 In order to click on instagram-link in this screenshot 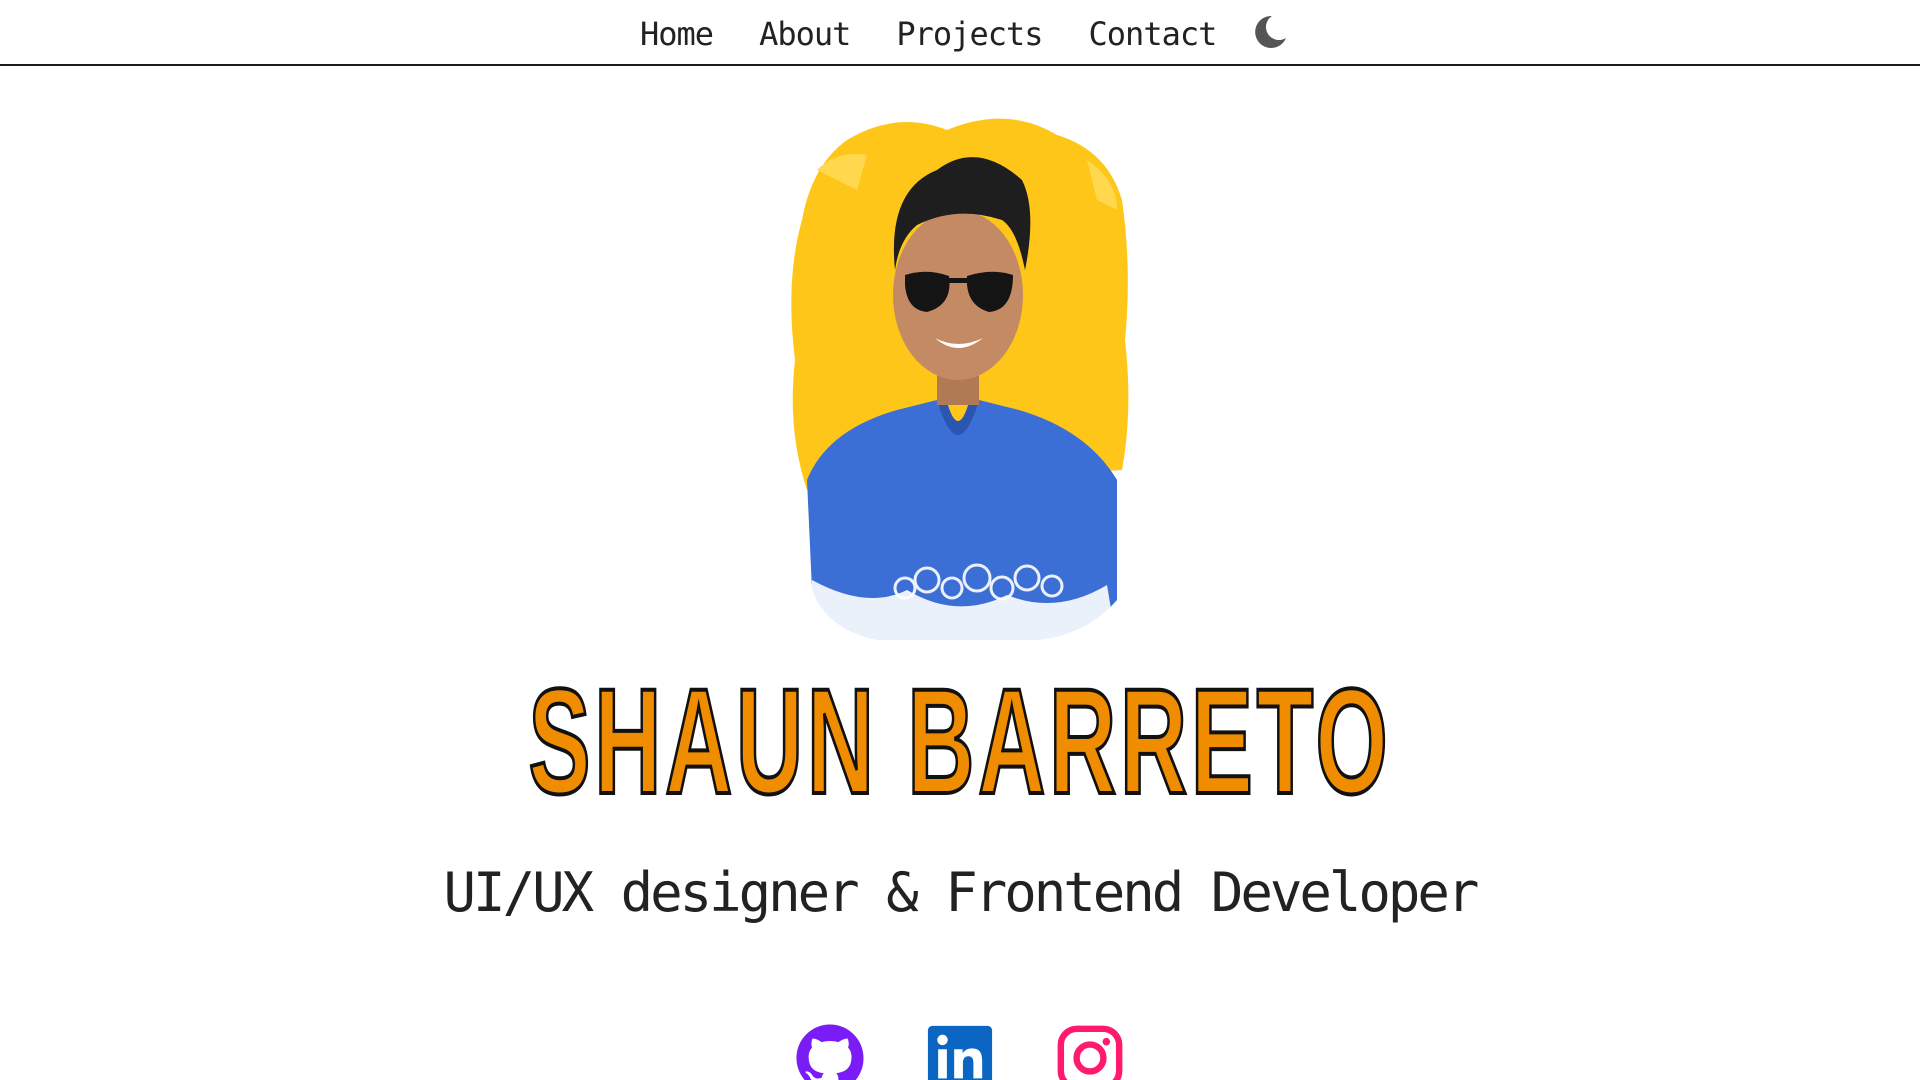, I will do `click(1090, 1050)`.